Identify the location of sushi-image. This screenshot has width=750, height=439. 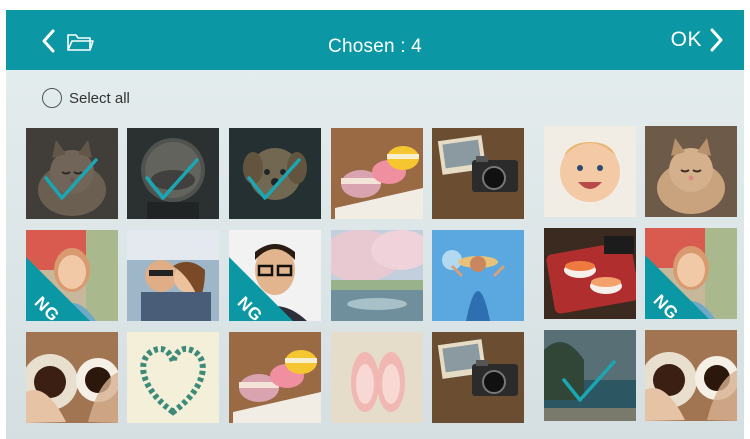
(590, 273).